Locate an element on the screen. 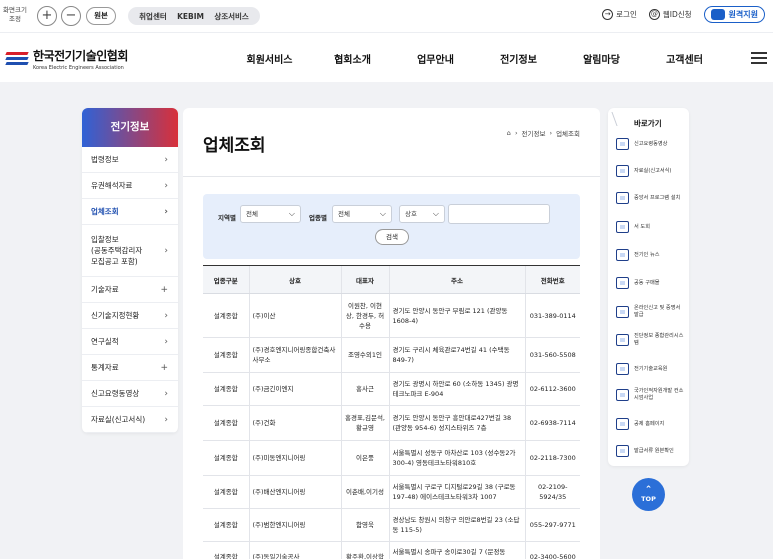 The height and width of the screenshot is (559, 773). cell-company: (주)금긴이엔지 is located at coordinates (294, 389).